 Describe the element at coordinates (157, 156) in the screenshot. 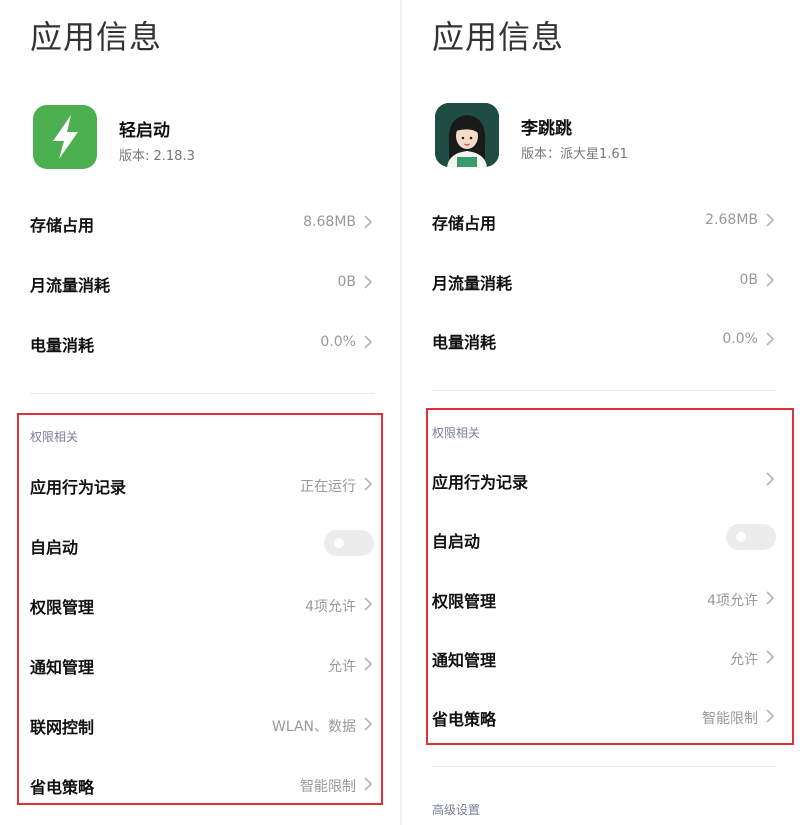

I see `app-version: 版本: 2.18.3` at that location.